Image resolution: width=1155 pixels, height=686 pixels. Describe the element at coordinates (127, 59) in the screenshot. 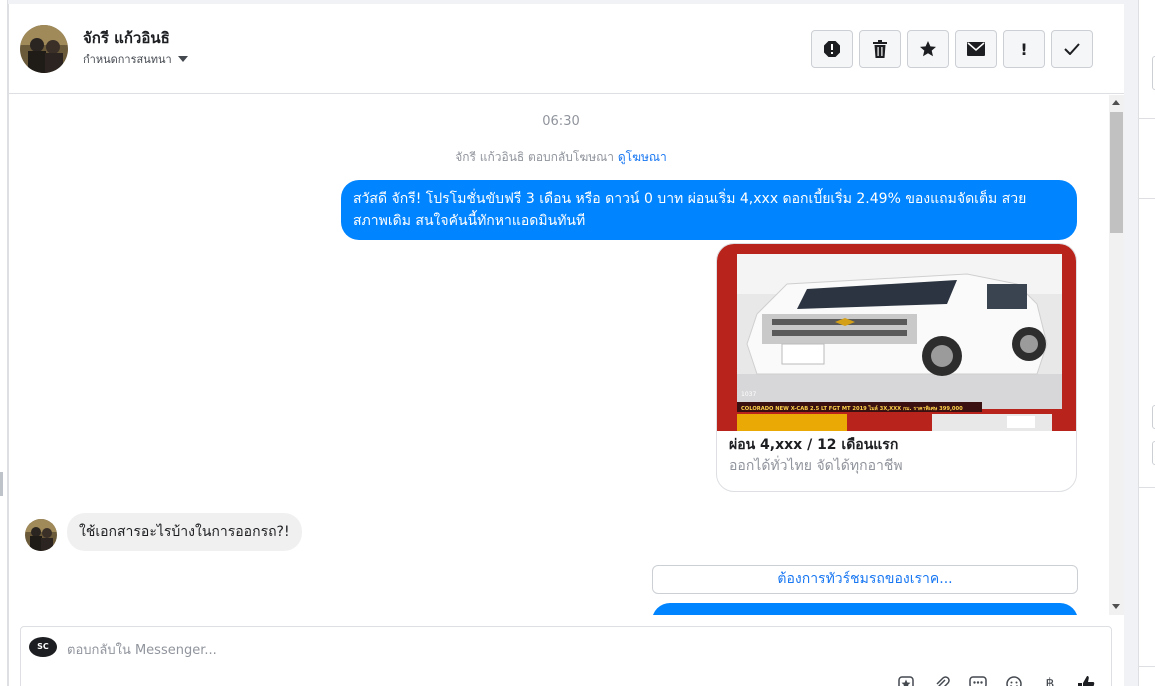

I see `assign-label: กำหนดการสนทนา` at that location.